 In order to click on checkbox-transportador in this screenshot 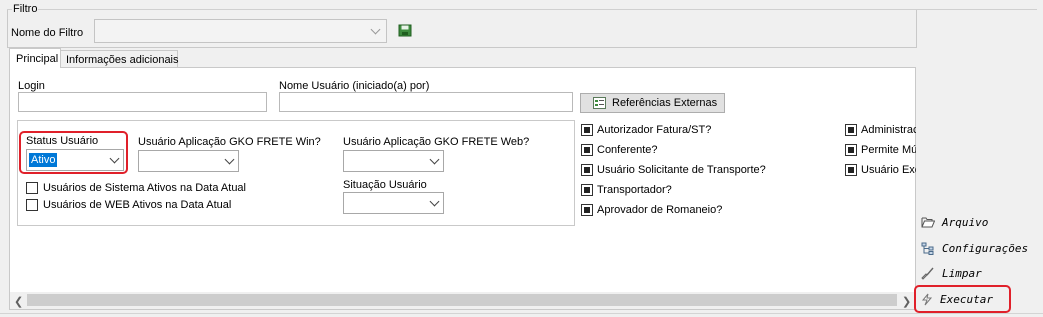, I will do `click(587, 190)`.